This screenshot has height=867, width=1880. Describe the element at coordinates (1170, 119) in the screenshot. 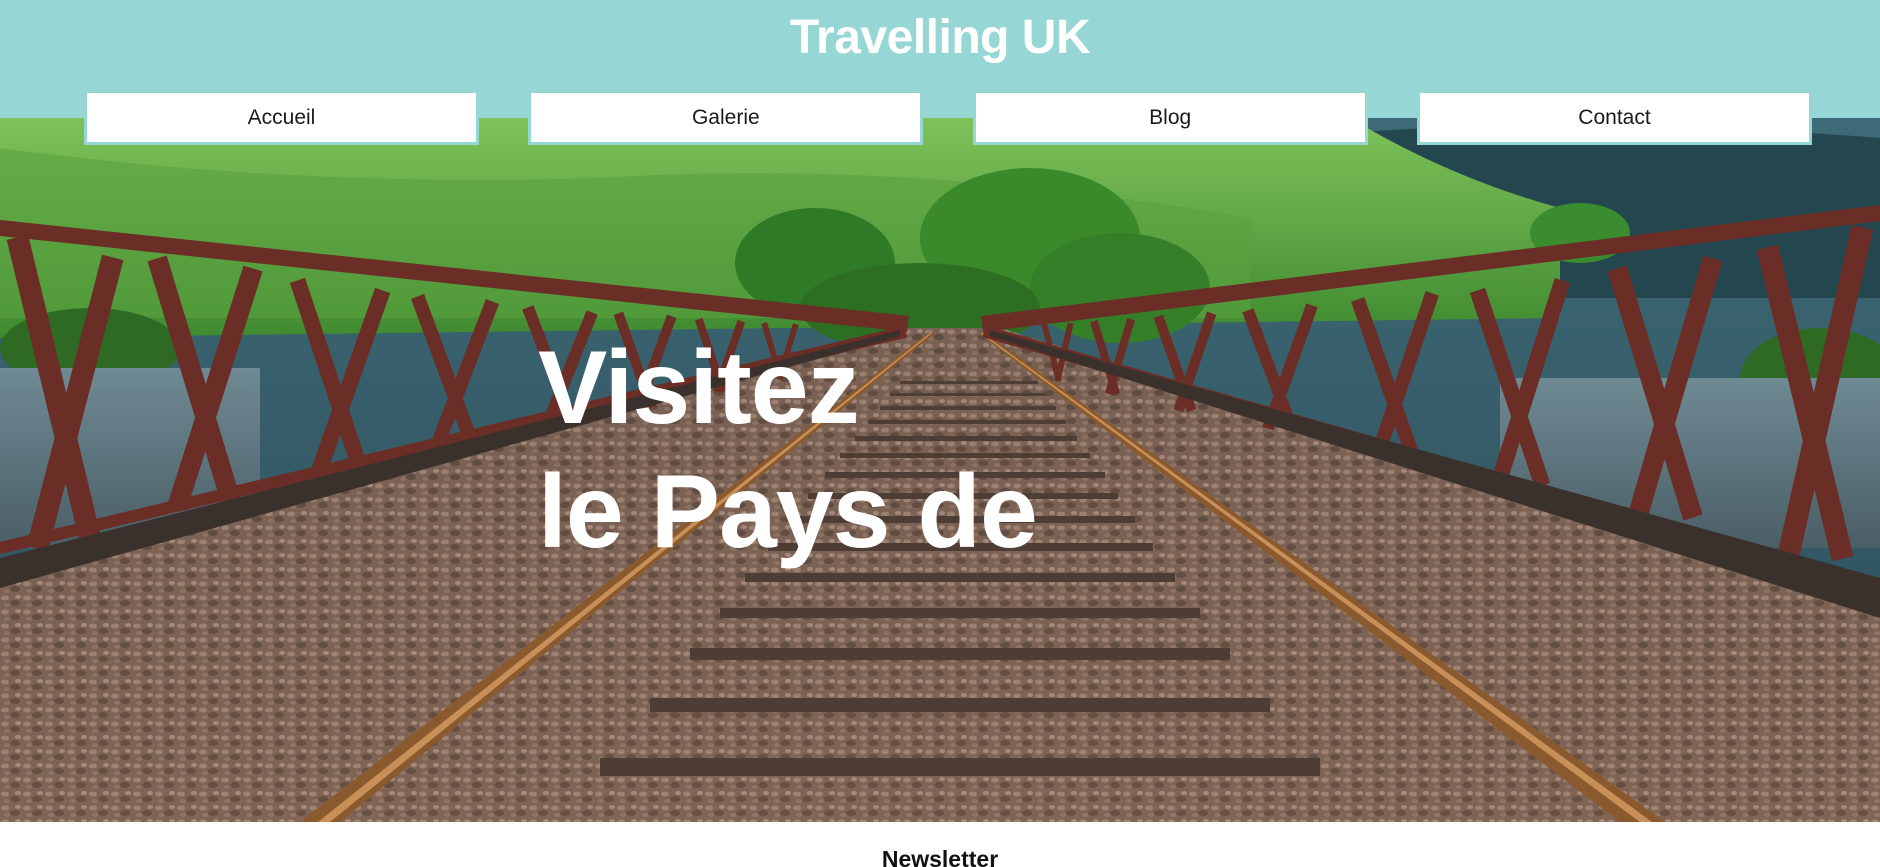

I see `nav-item-blog: Blog` at that location.